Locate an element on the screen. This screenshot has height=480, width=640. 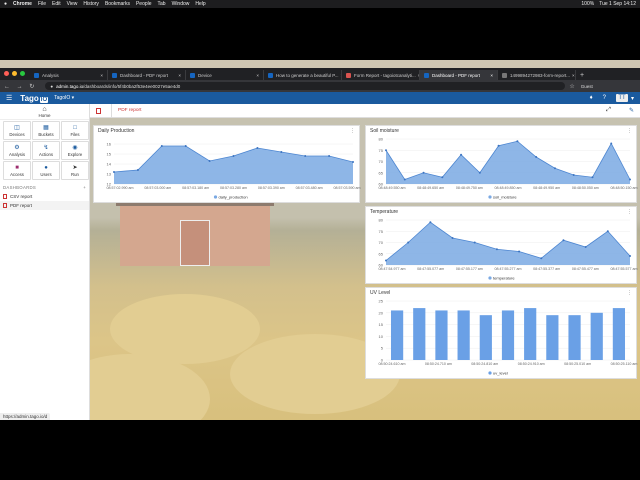
browser-tab-active: Dashboard - PDF report × is located at coordinates (459, 75).